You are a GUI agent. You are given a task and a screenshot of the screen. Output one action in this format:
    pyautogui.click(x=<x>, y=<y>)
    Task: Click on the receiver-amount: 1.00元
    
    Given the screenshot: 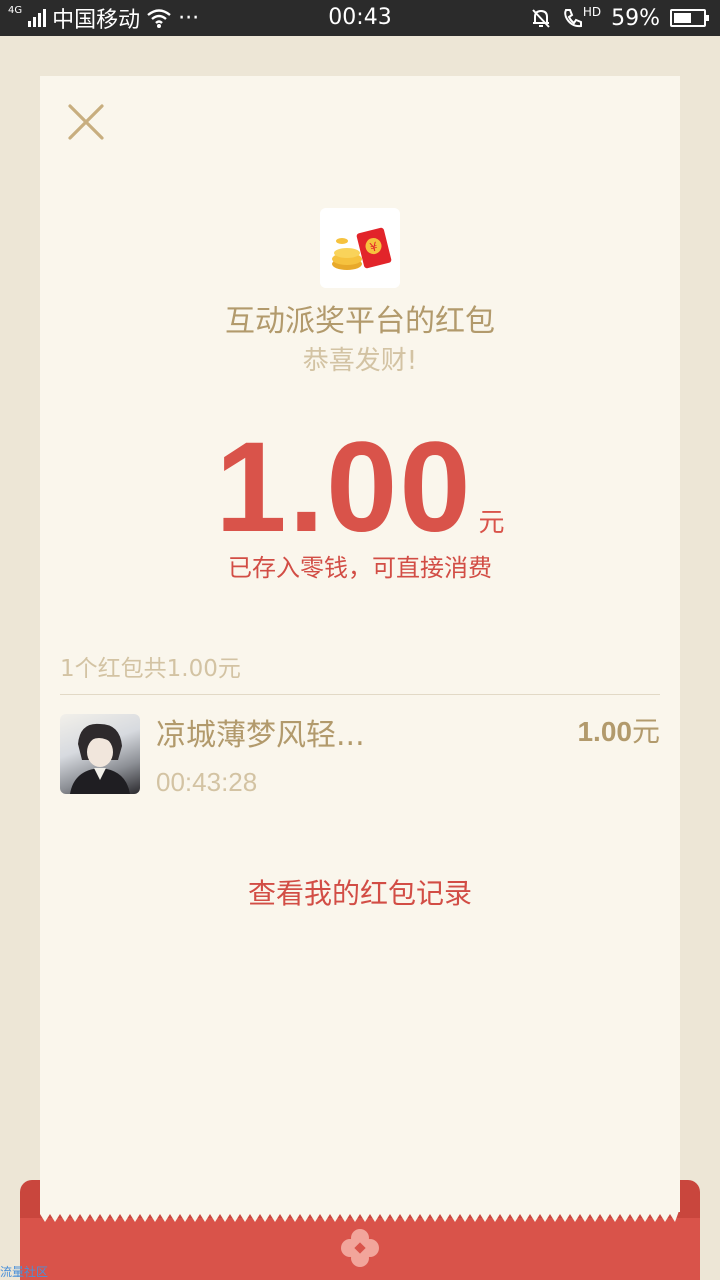 What is the action you would take?
    pyautogui.click(x=618, y=732)
    